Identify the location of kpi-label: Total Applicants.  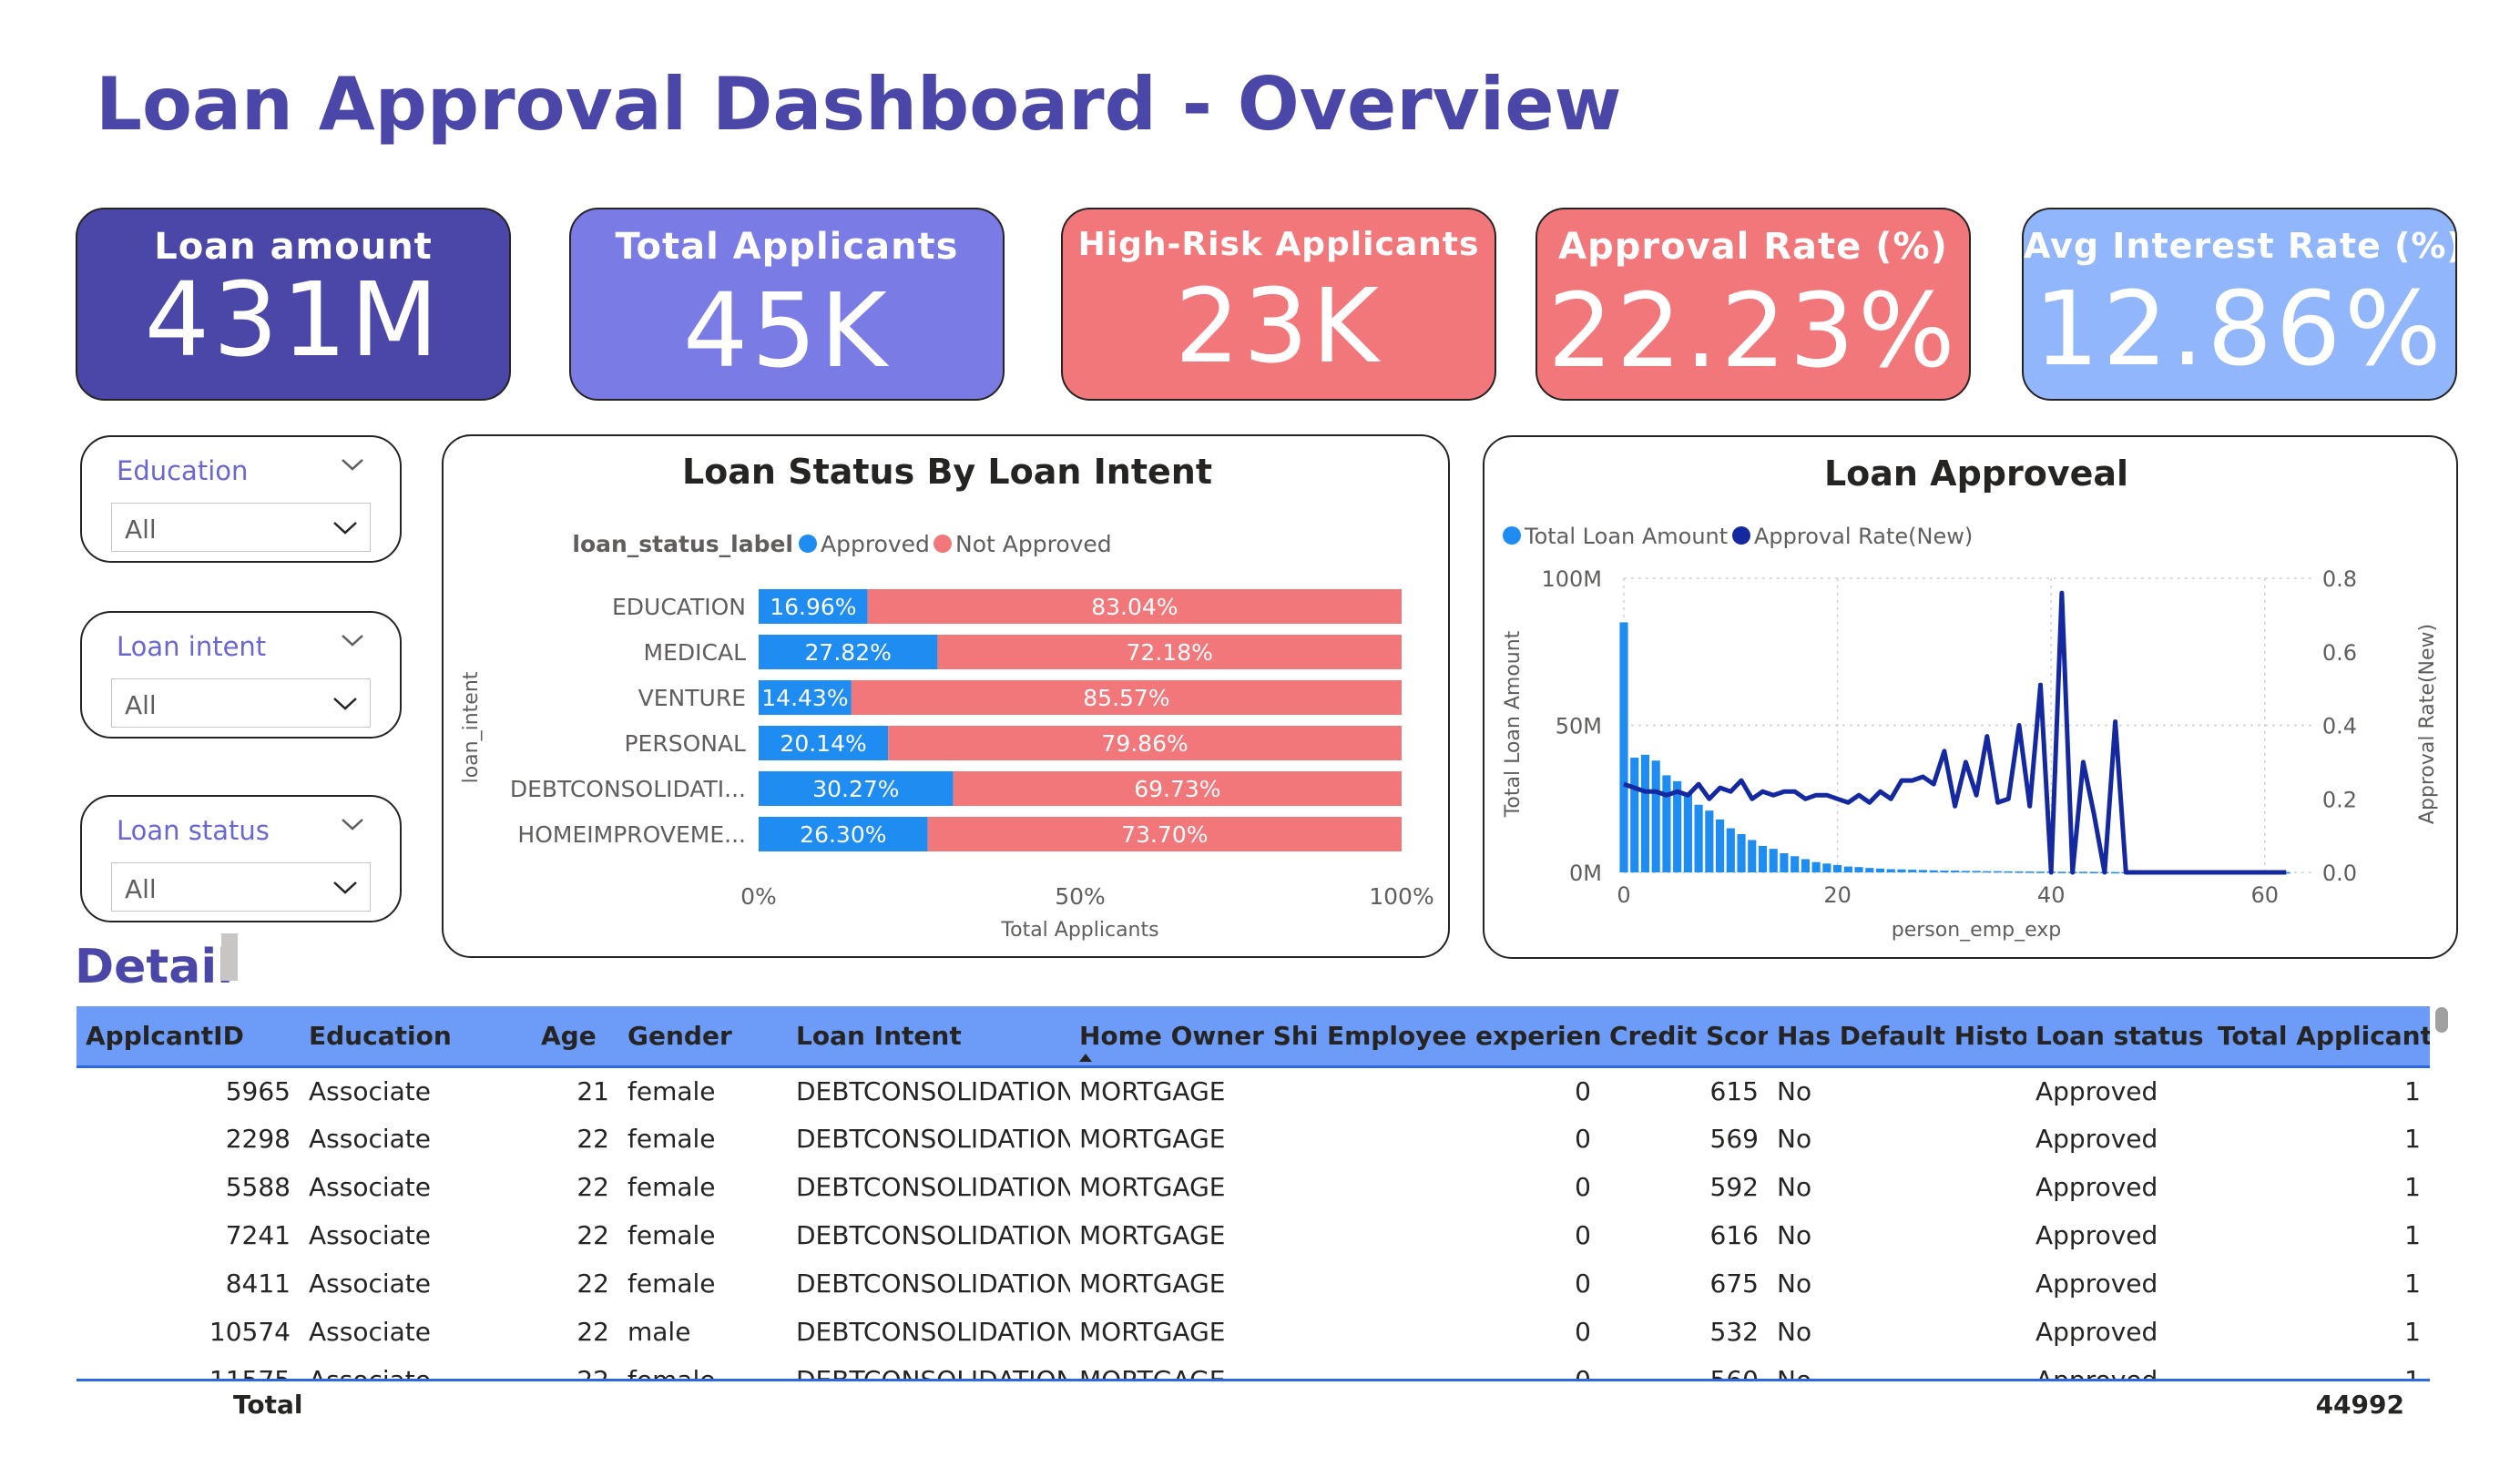
(787, 247).